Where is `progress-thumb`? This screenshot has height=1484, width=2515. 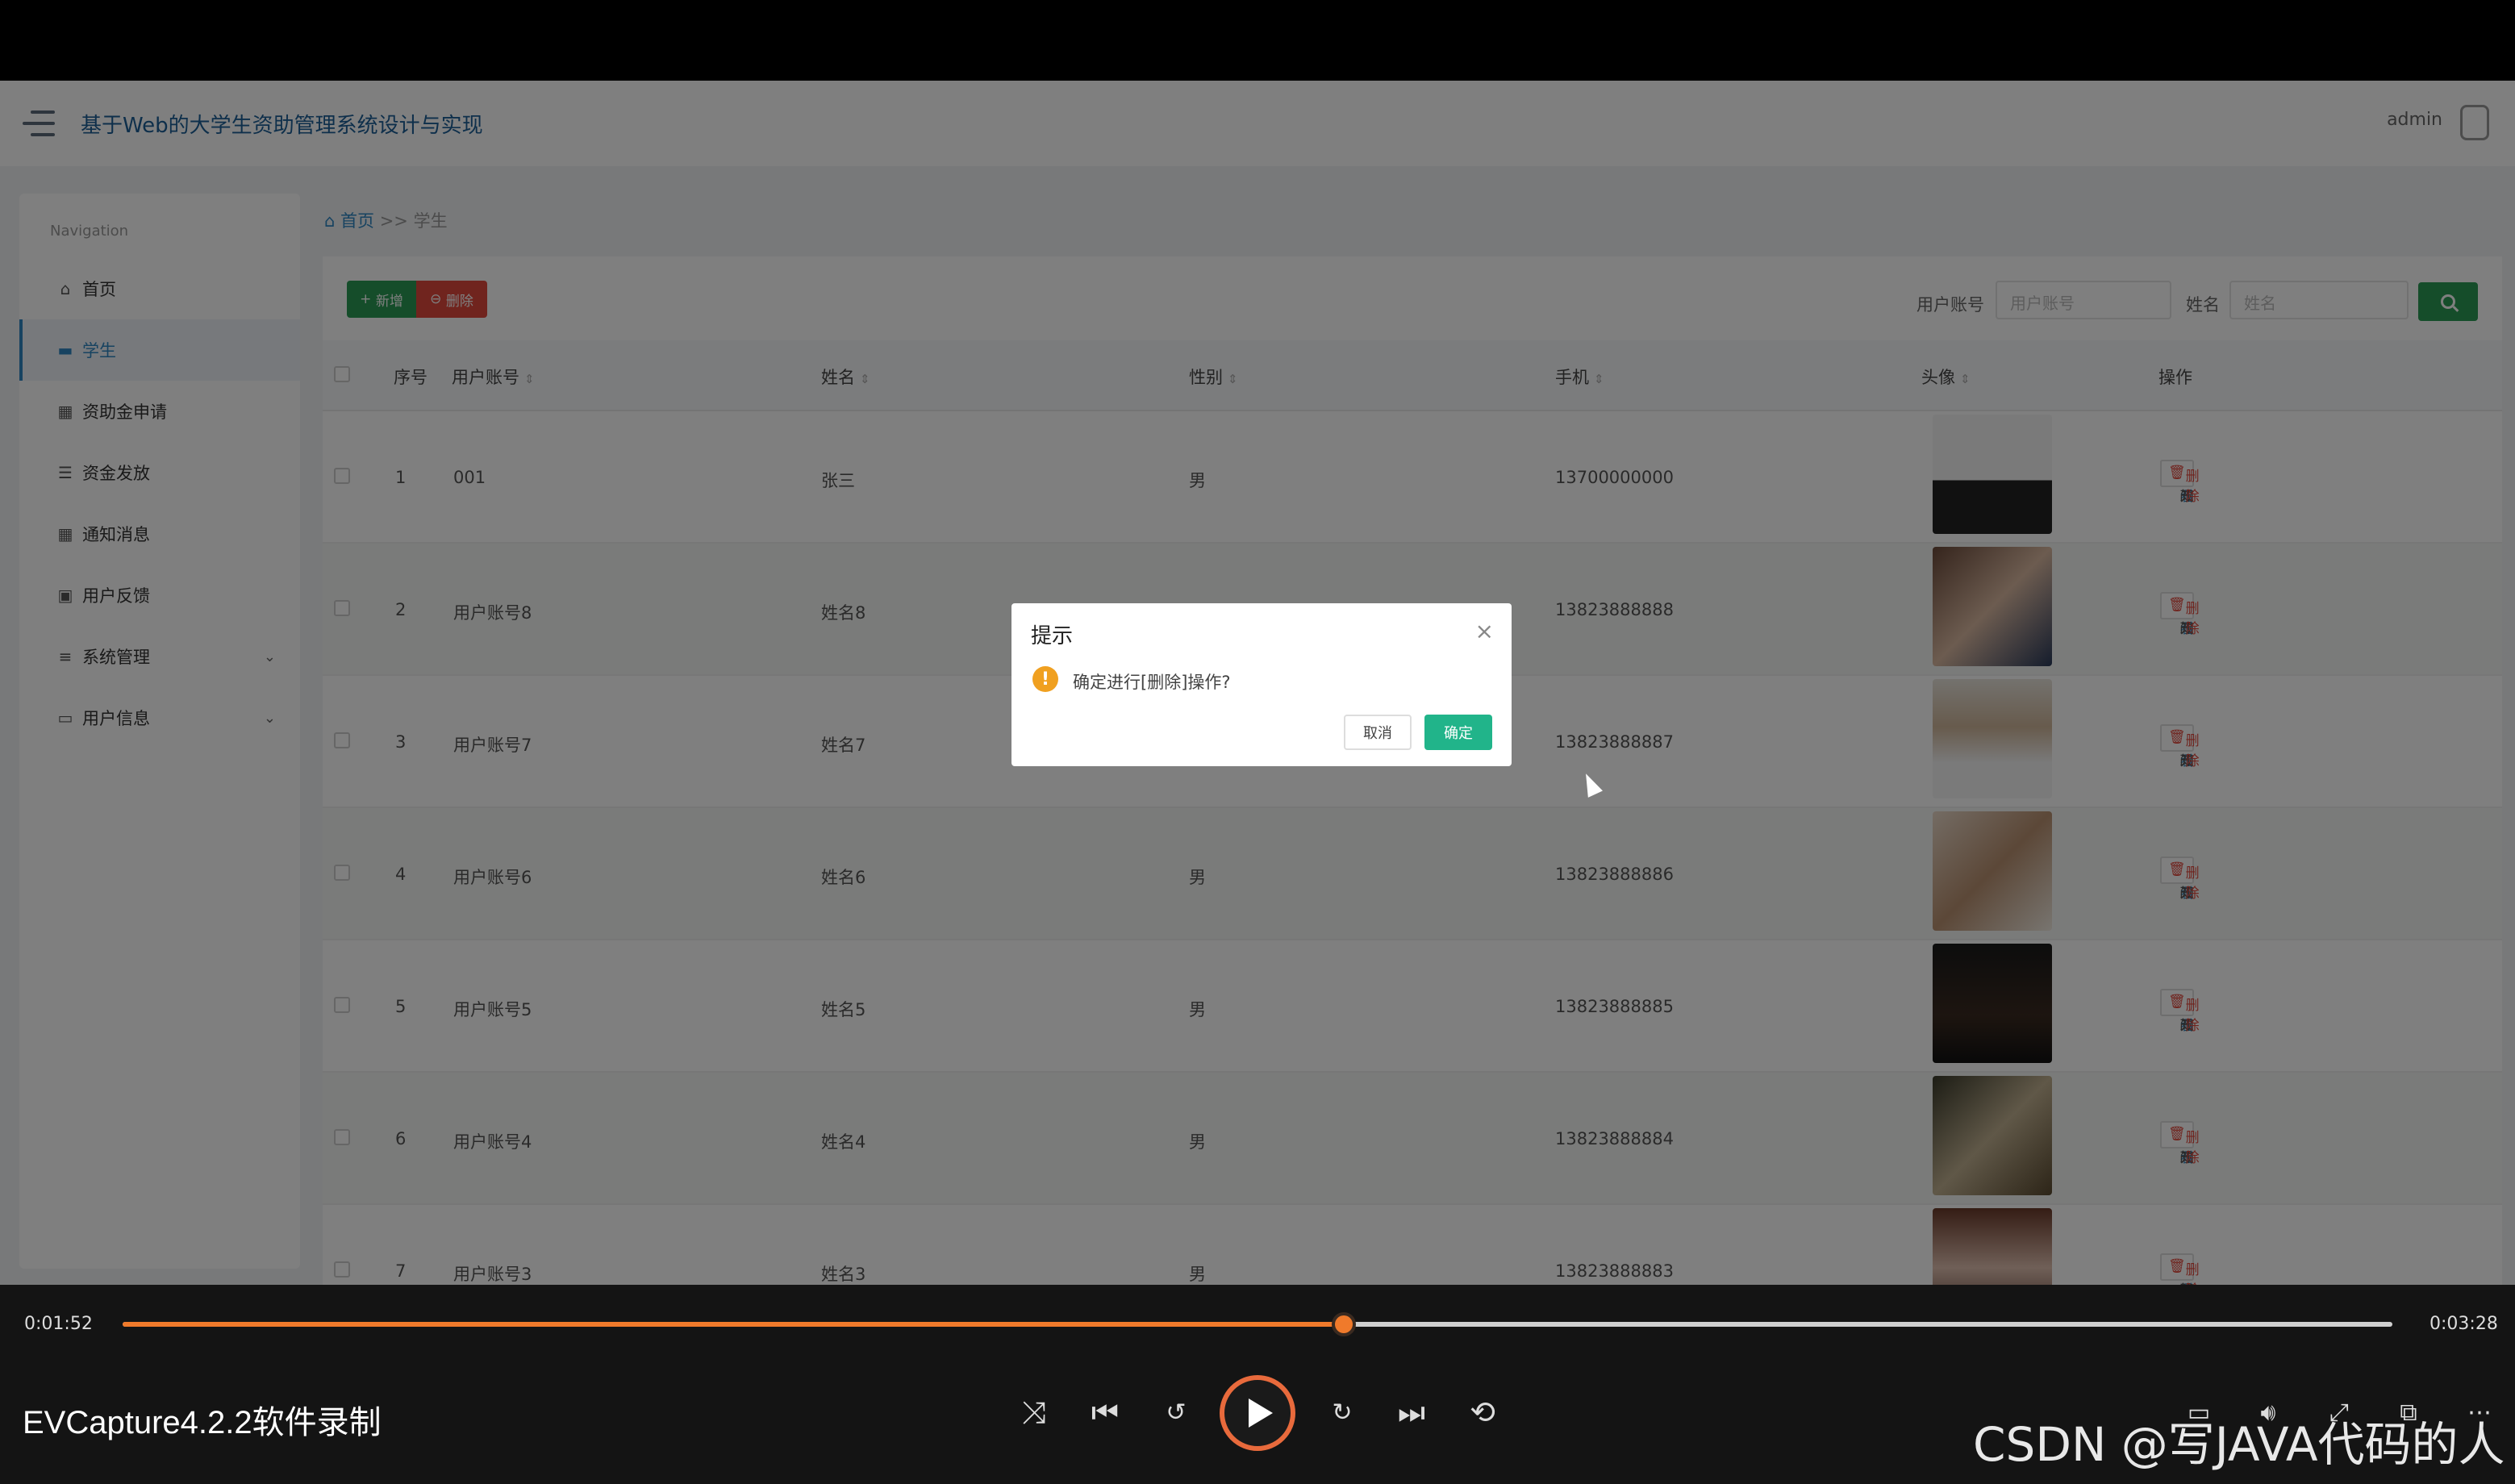
progress-thumb is located at coordinates (1343, 1324).